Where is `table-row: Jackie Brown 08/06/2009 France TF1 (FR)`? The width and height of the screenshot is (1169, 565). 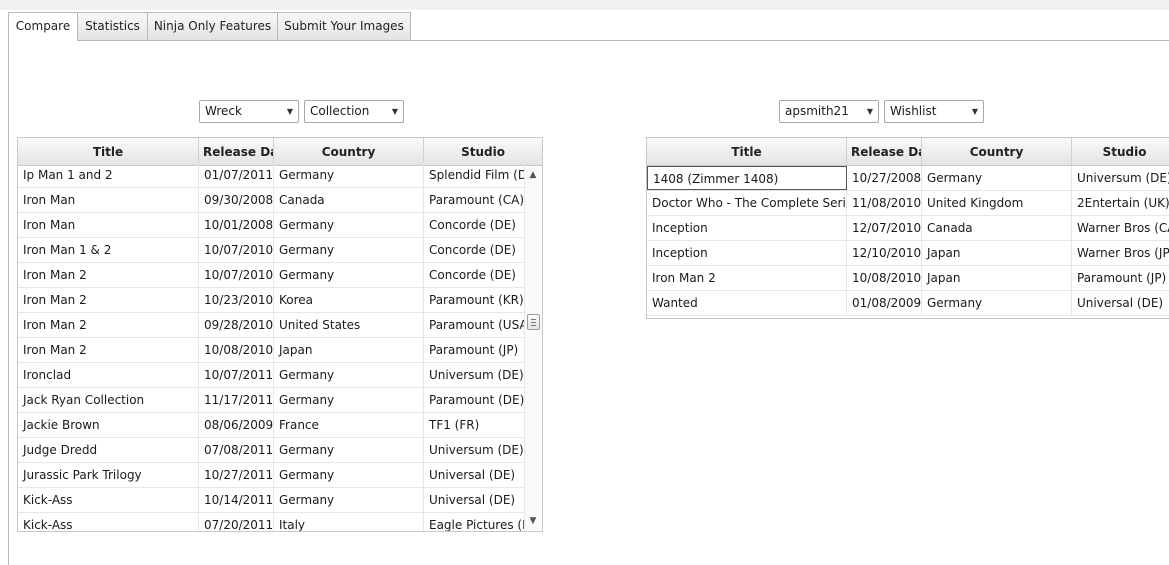 table-row: Jackie Brown 08/06/2009 France TF1 (FR) is located at coordinates (271, 425).